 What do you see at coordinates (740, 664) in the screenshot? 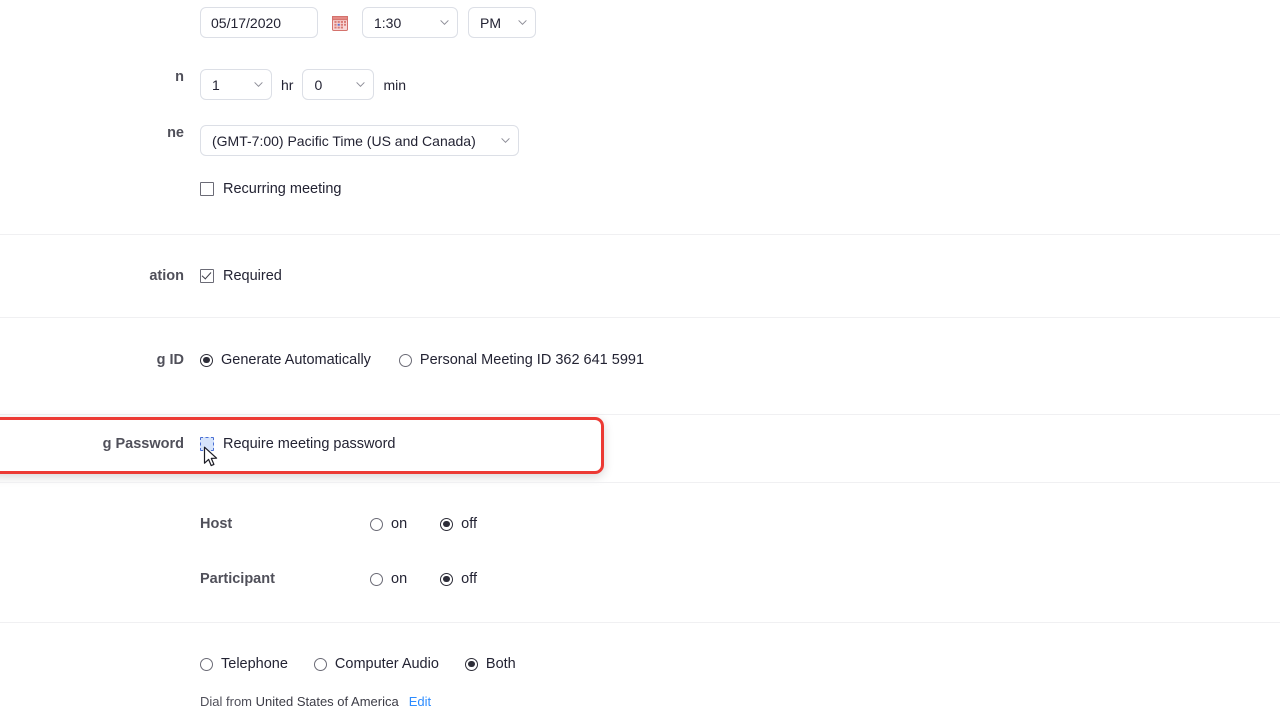
I see `audio-options: Telephone Computer Audio Both` at bounding box center [740, 664].